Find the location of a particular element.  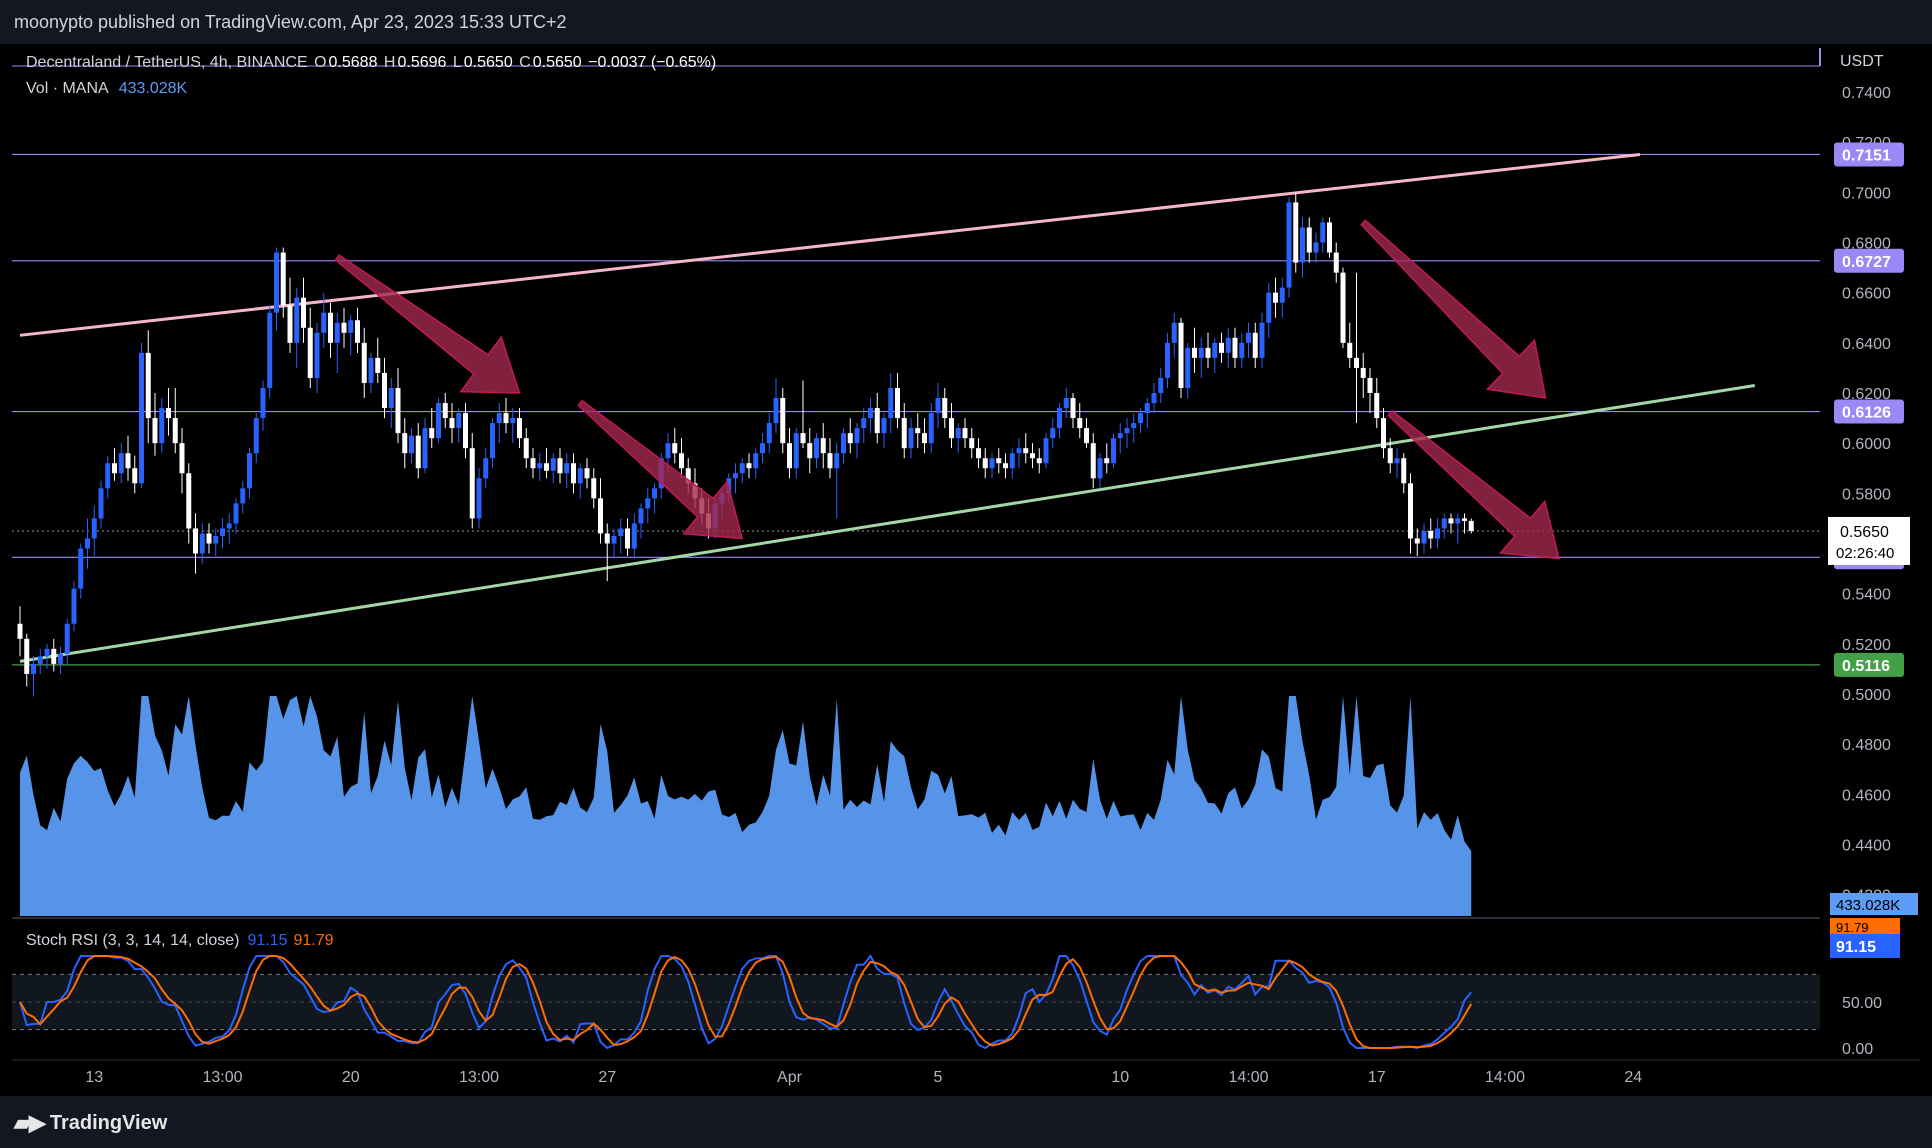

x-tick-label: 27 is located at coordinates (607, 1077).